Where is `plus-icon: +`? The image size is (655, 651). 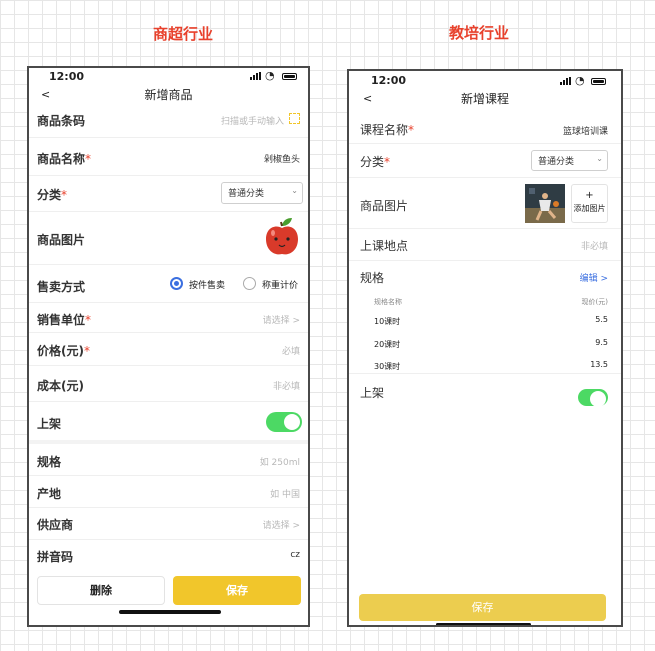 plus-icon: + is located at coordinates (589, 195).